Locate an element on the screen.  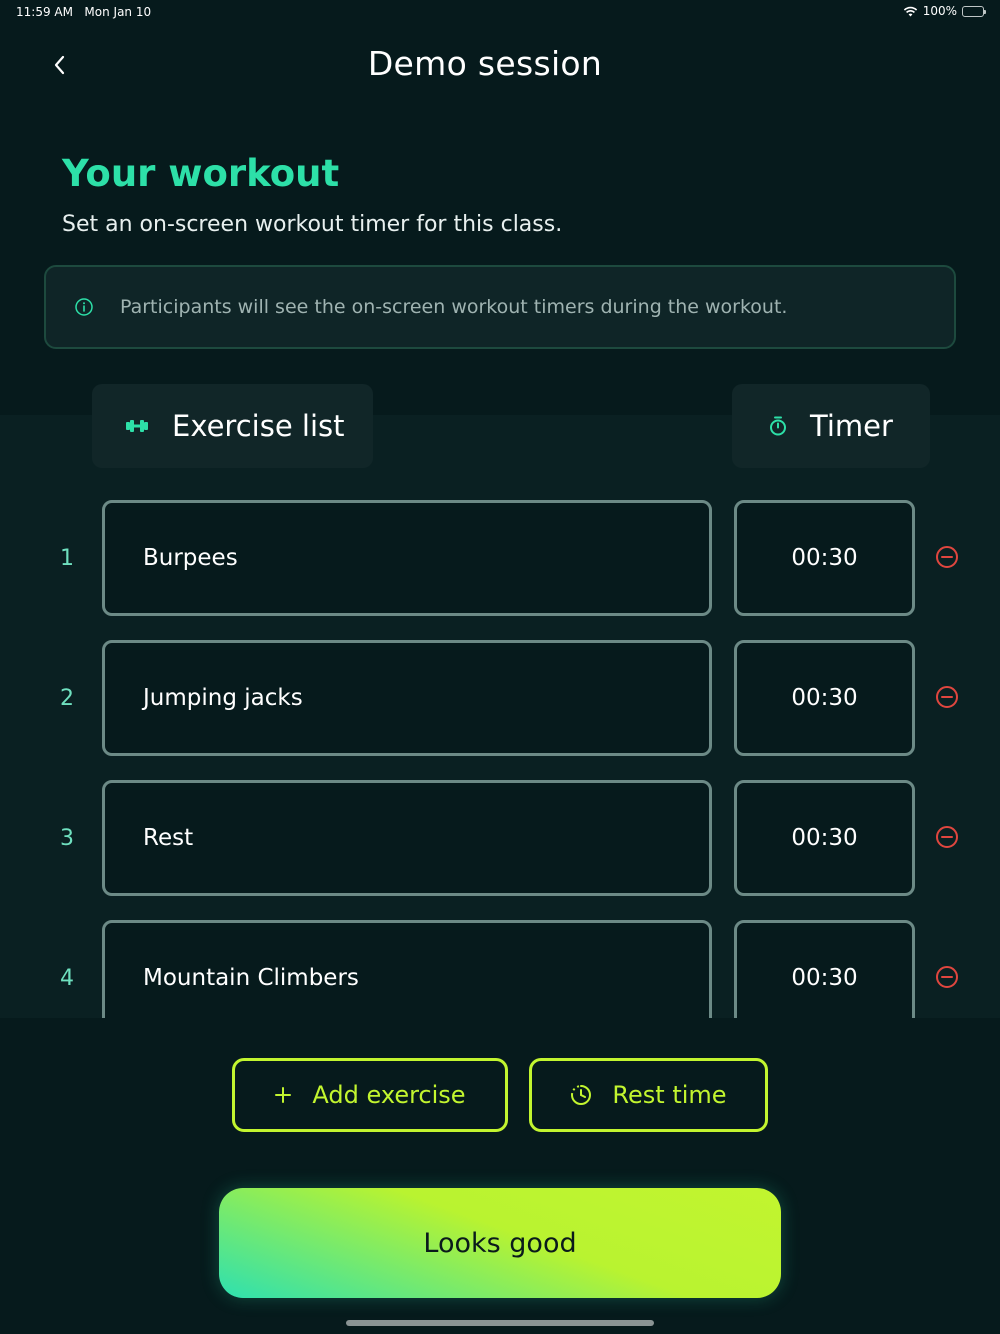
exercise-row: 2 Jumping jacks 00:30 is located at coordinates (500, 698).